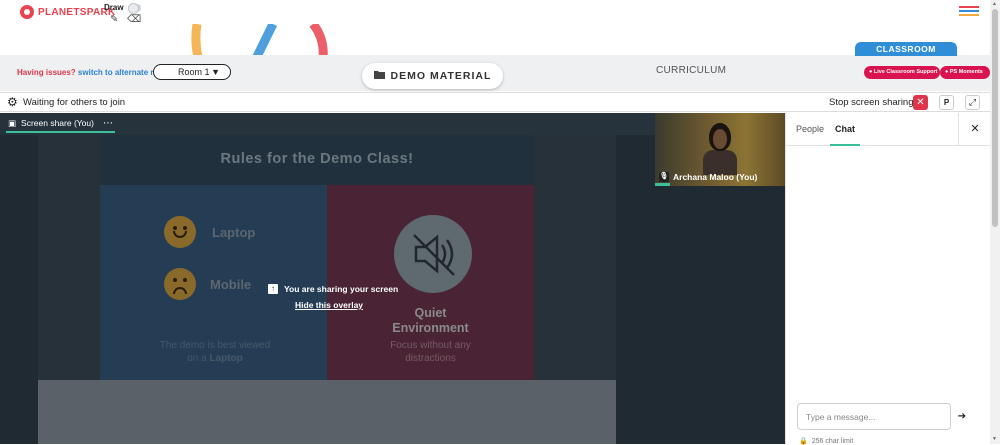 Image resolution: width=1000 pixels, height=445 pixels. Describe the element at coordinates (234, 232) in the screenshot. I see `laptop-label: Laptop` at that location.